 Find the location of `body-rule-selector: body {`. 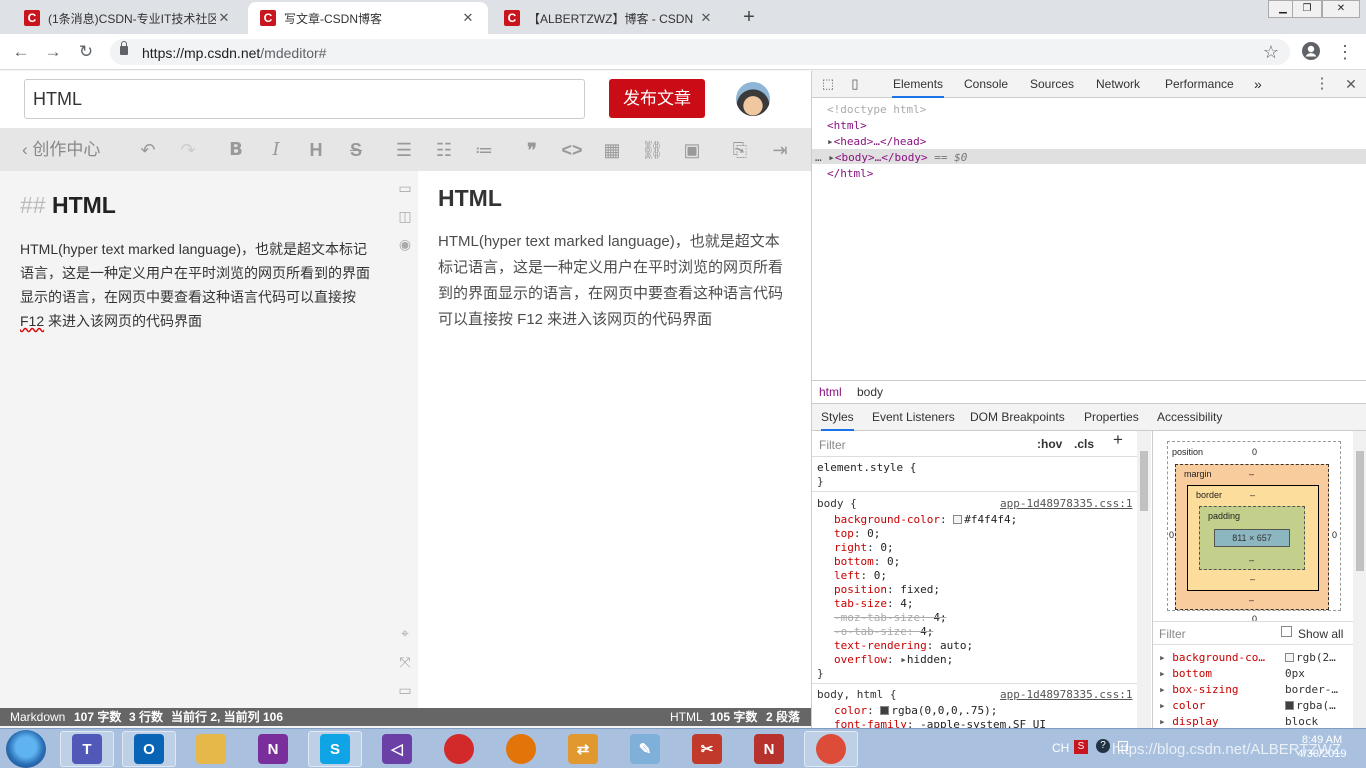

body-rule-selector: body { is located at coordinates (837, 504).